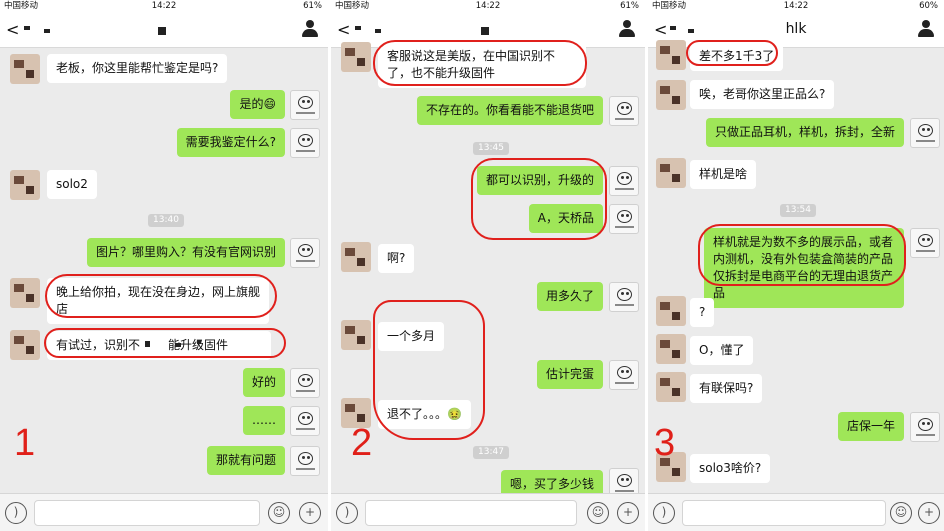 This screenshot has height=531, width=944. I want to click on battery-label: 60%, so click(928, 6).